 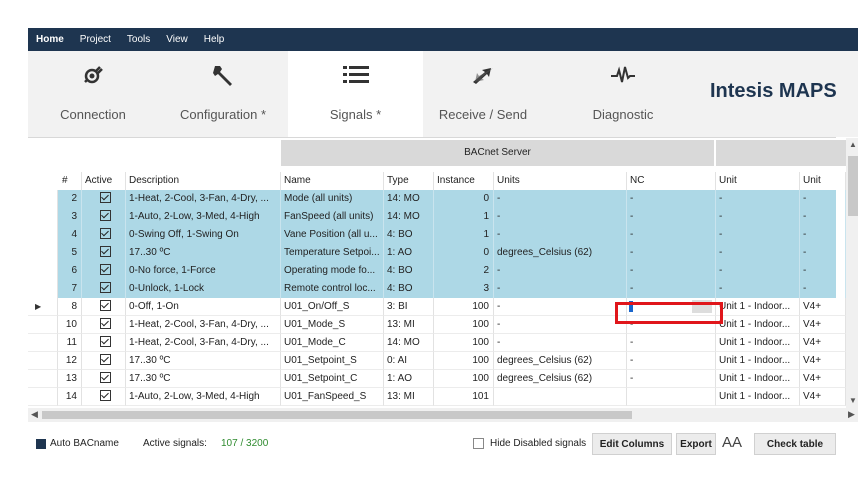 I want to click on row-number: 3, so click(x=70, y=217).